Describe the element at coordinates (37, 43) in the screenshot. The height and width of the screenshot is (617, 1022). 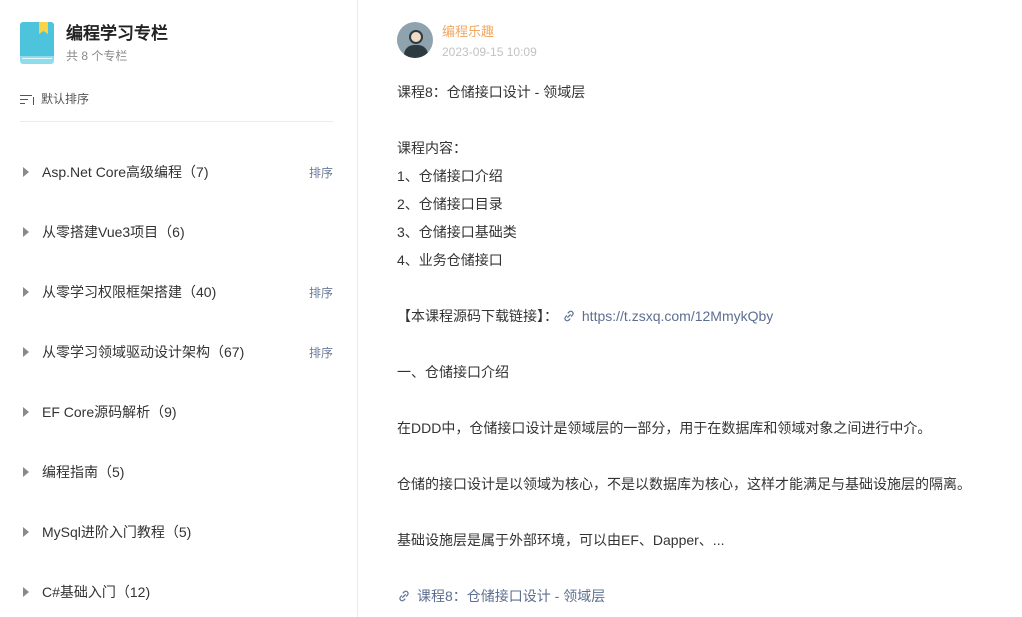
I see `book-icon` at that location.